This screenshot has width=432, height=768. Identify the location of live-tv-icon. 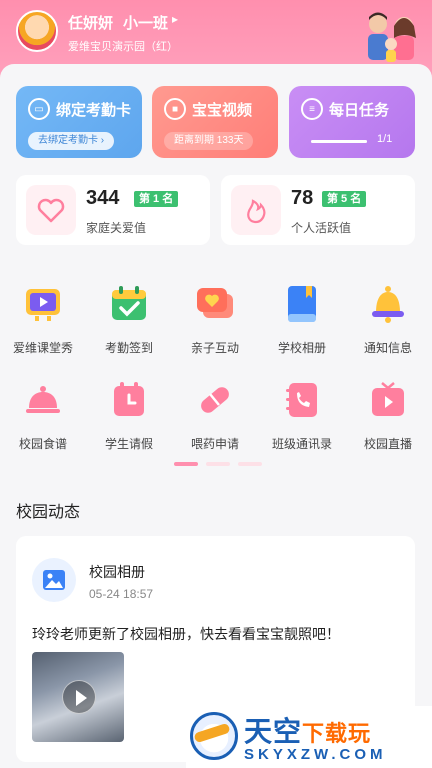
(388, 399).